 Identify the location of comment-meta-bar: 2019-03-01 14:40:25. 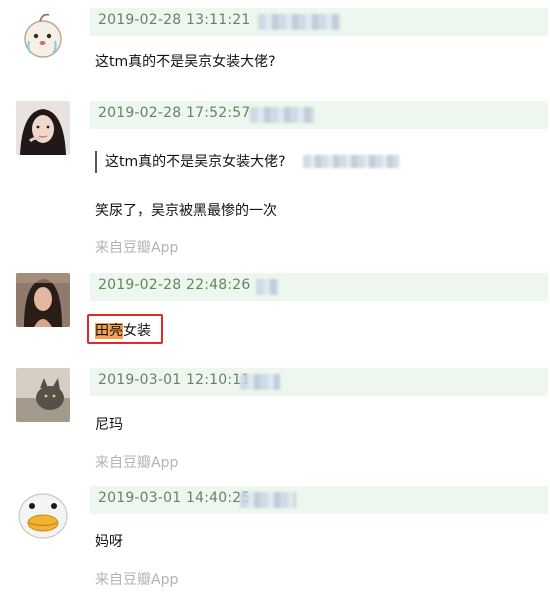
(319, 500).